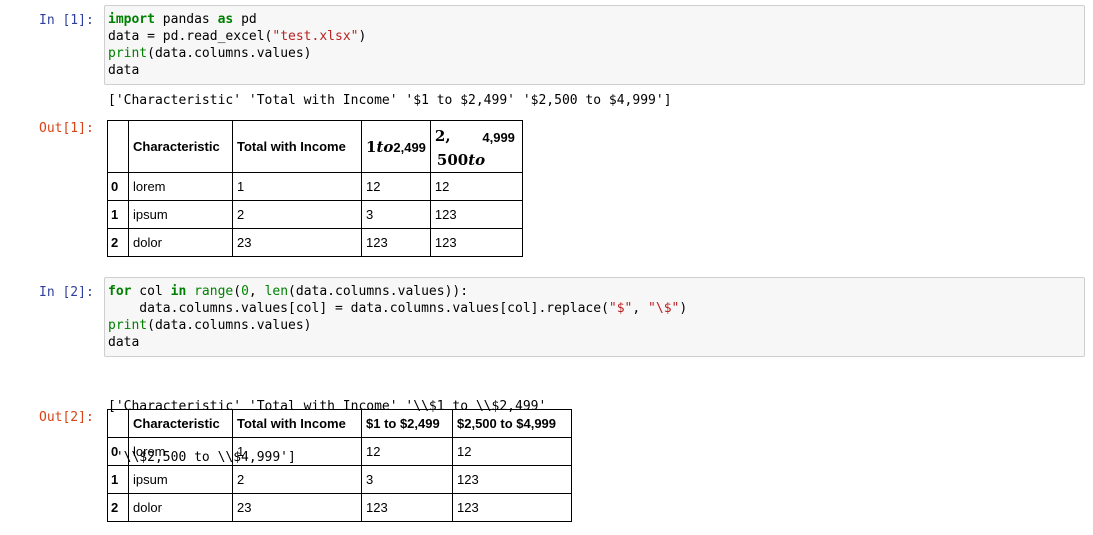 This screenshot has height=535, width=1093. I want to click on math-fragment: 500to, so click(461, 160).